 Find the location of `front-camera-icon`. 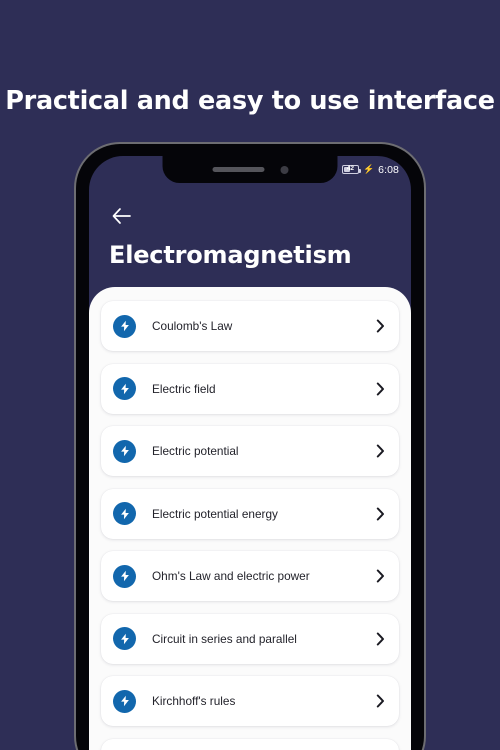

front-camera-icon is located at coordinates (284, 169).